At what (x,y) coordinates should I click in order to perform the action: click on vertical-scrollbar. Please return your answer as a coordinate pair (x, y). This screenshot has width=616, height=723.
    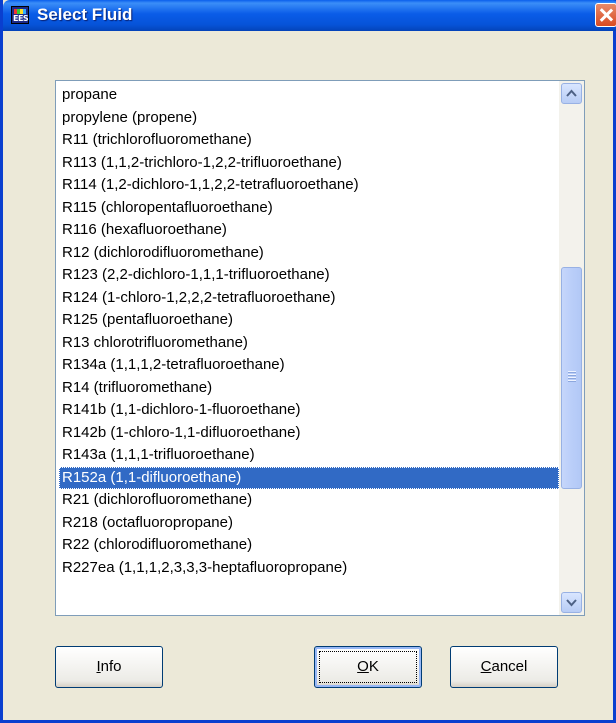
    Looking at the image, I should click on (571, 348).